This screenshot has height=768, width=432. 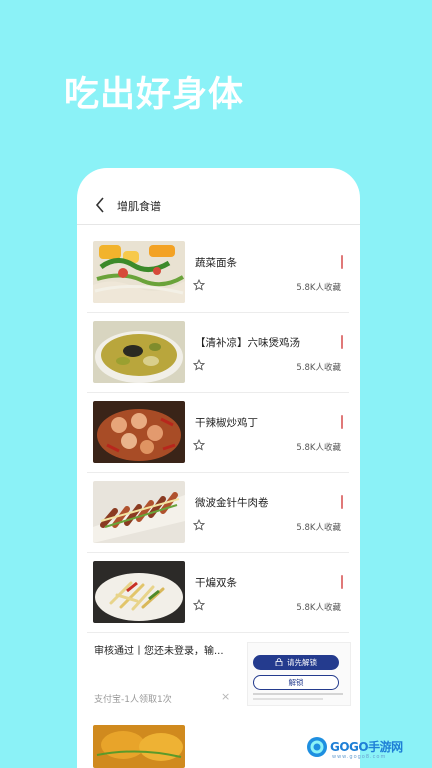 I want to click on recipe-item: 蔬菜面条 5.8K人收藏, so click(x=218, y=273).